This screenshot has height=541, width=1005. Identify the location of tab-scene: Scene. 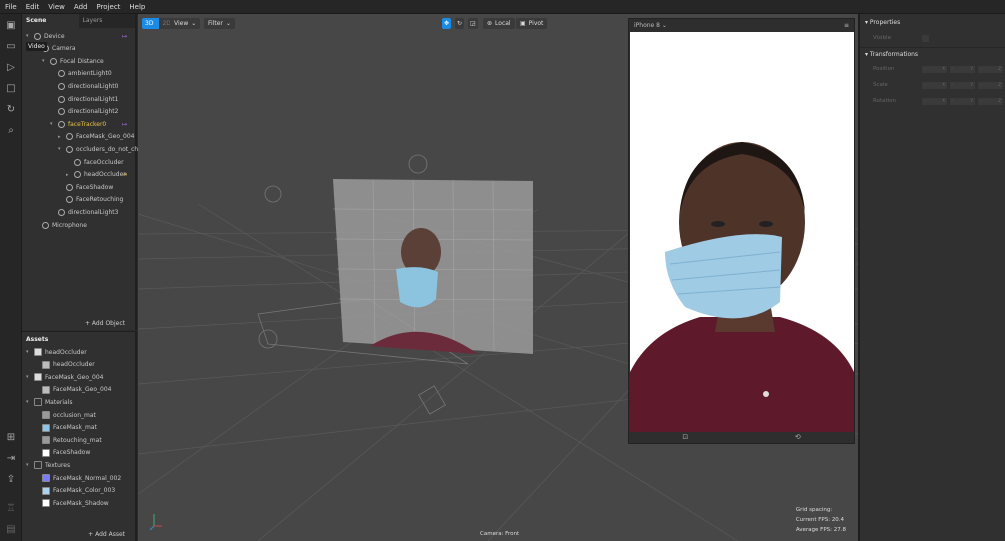
(50, 21).